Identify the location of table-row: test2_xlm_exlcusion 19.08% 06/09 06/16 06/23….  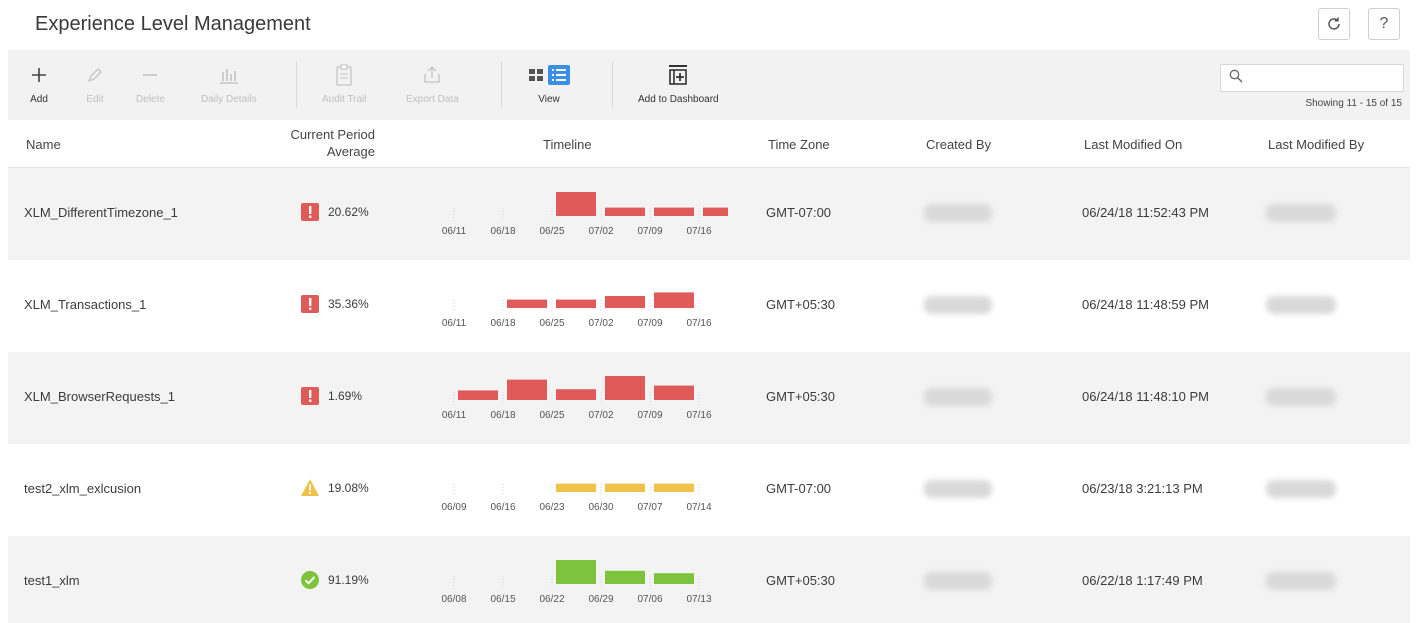
(709, 490).